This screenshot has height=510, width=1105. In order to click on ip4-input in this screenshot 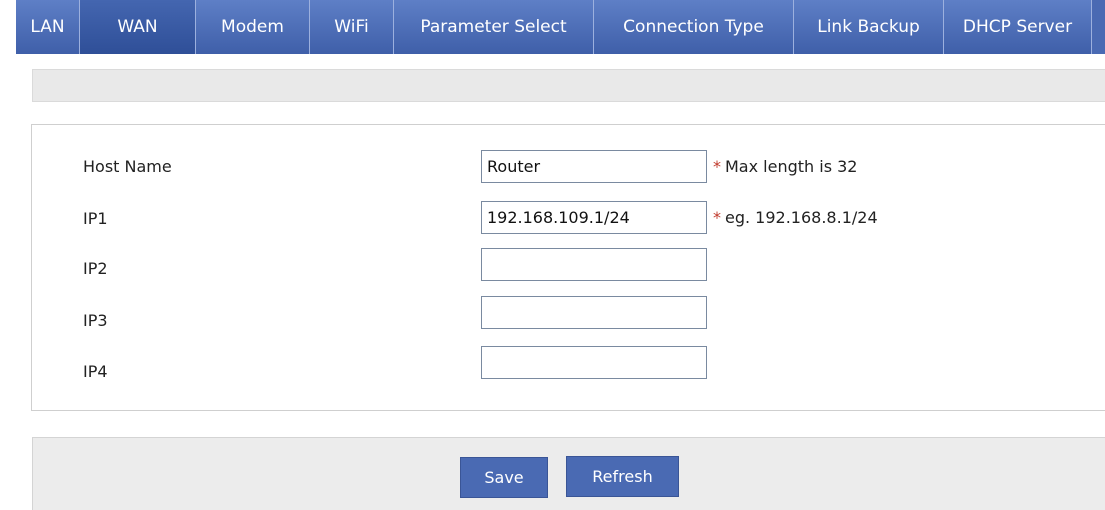, I will do `click(594, 362)`.